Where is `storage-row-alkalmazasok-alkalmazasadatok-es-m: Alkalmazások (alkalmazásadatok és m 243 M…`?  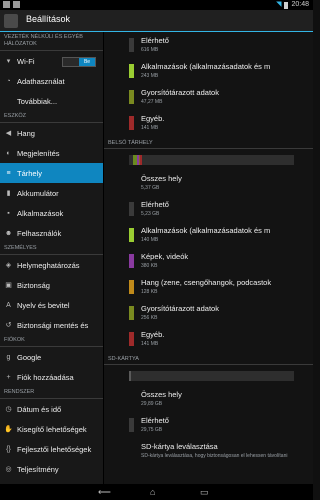 storage-row-alkalmazasok-alkalmazasadatok-es-m: Alkalmazások (alkalmazásadatok és m 243 M… is located at coordinates (208, 71).